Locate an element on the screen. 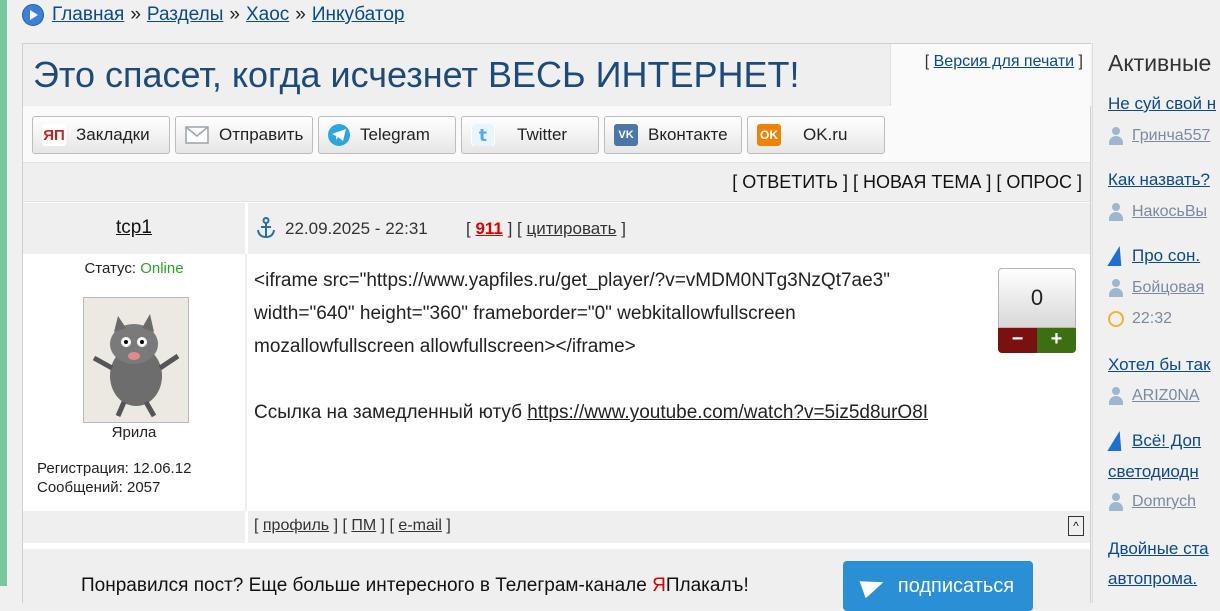  share-bookmarks-button: ЯП Закладки is located at coordinates (101, 135).